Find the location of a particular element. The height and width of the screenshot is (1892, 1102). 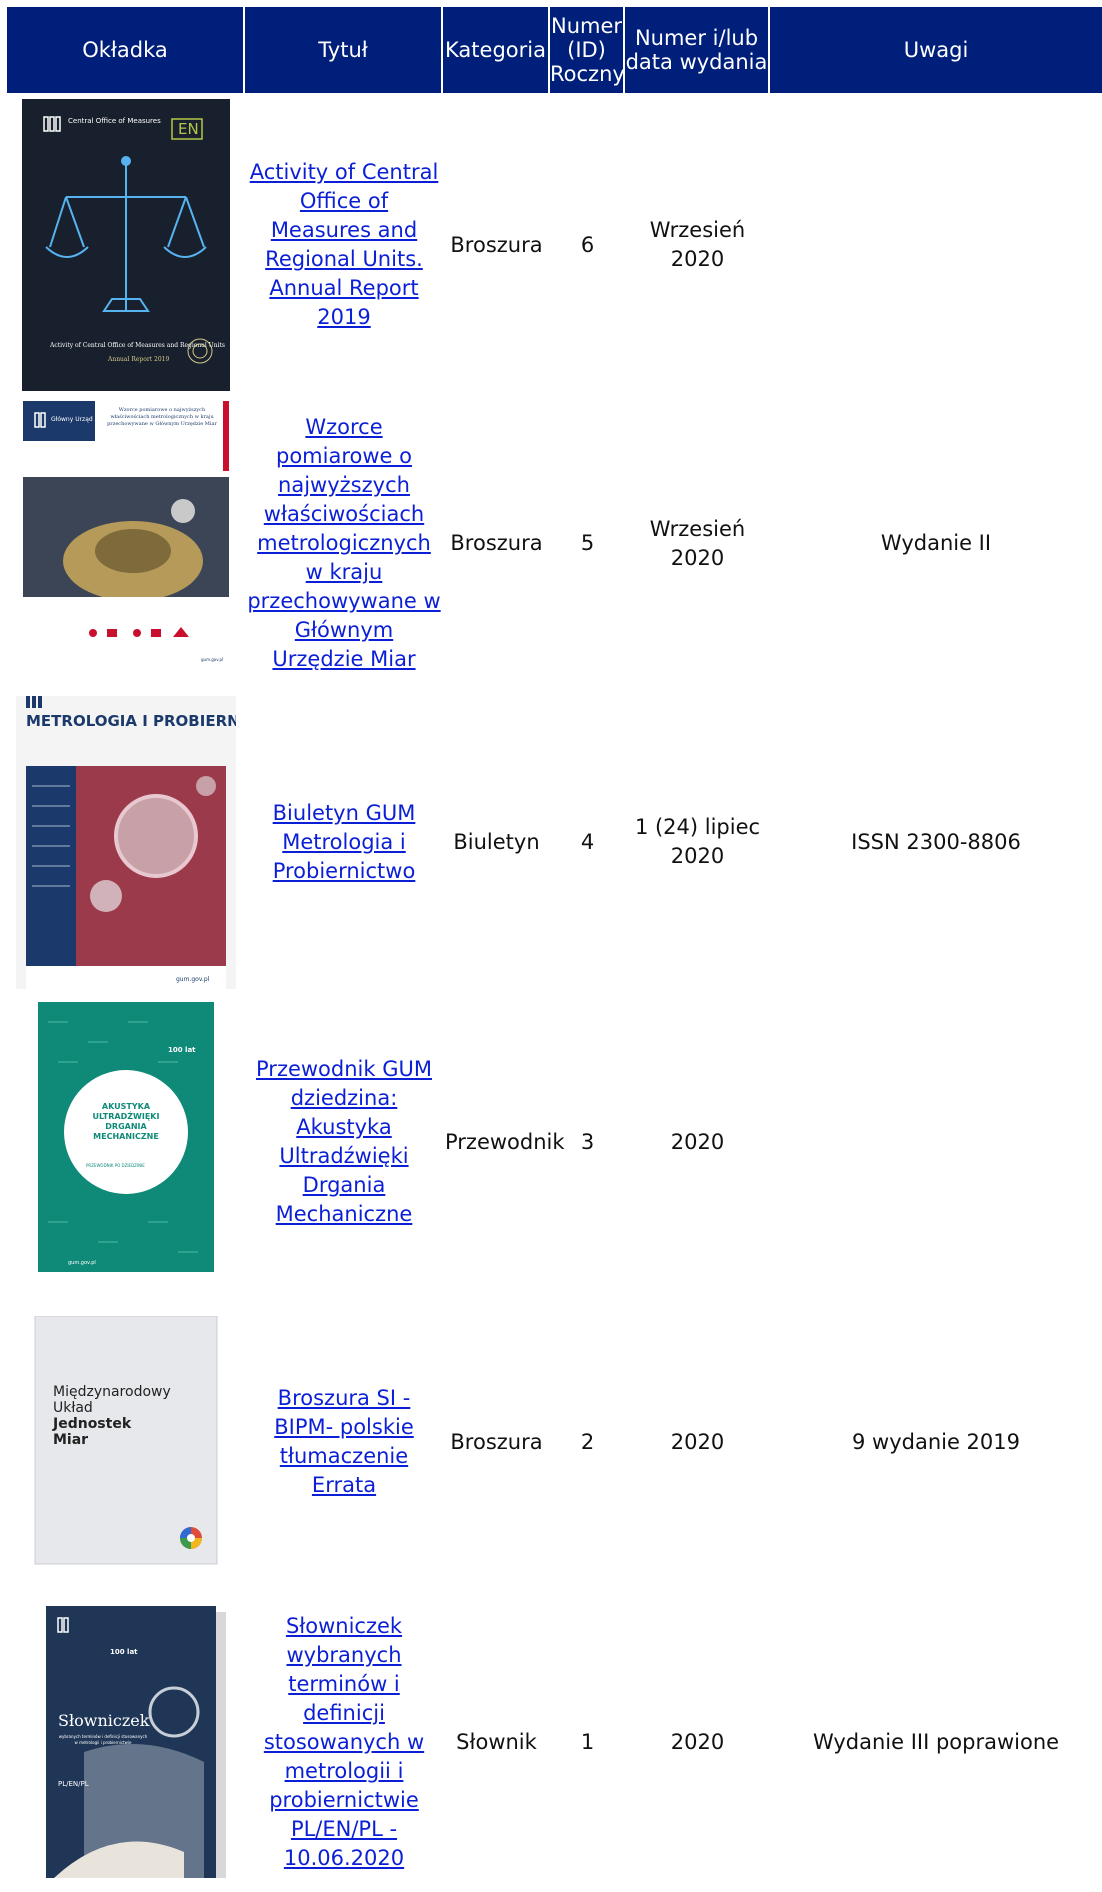

cover-cell: METROLOGIA I PROBIERNICTWO gum.gov.pl is located at coordinates (126, 842).